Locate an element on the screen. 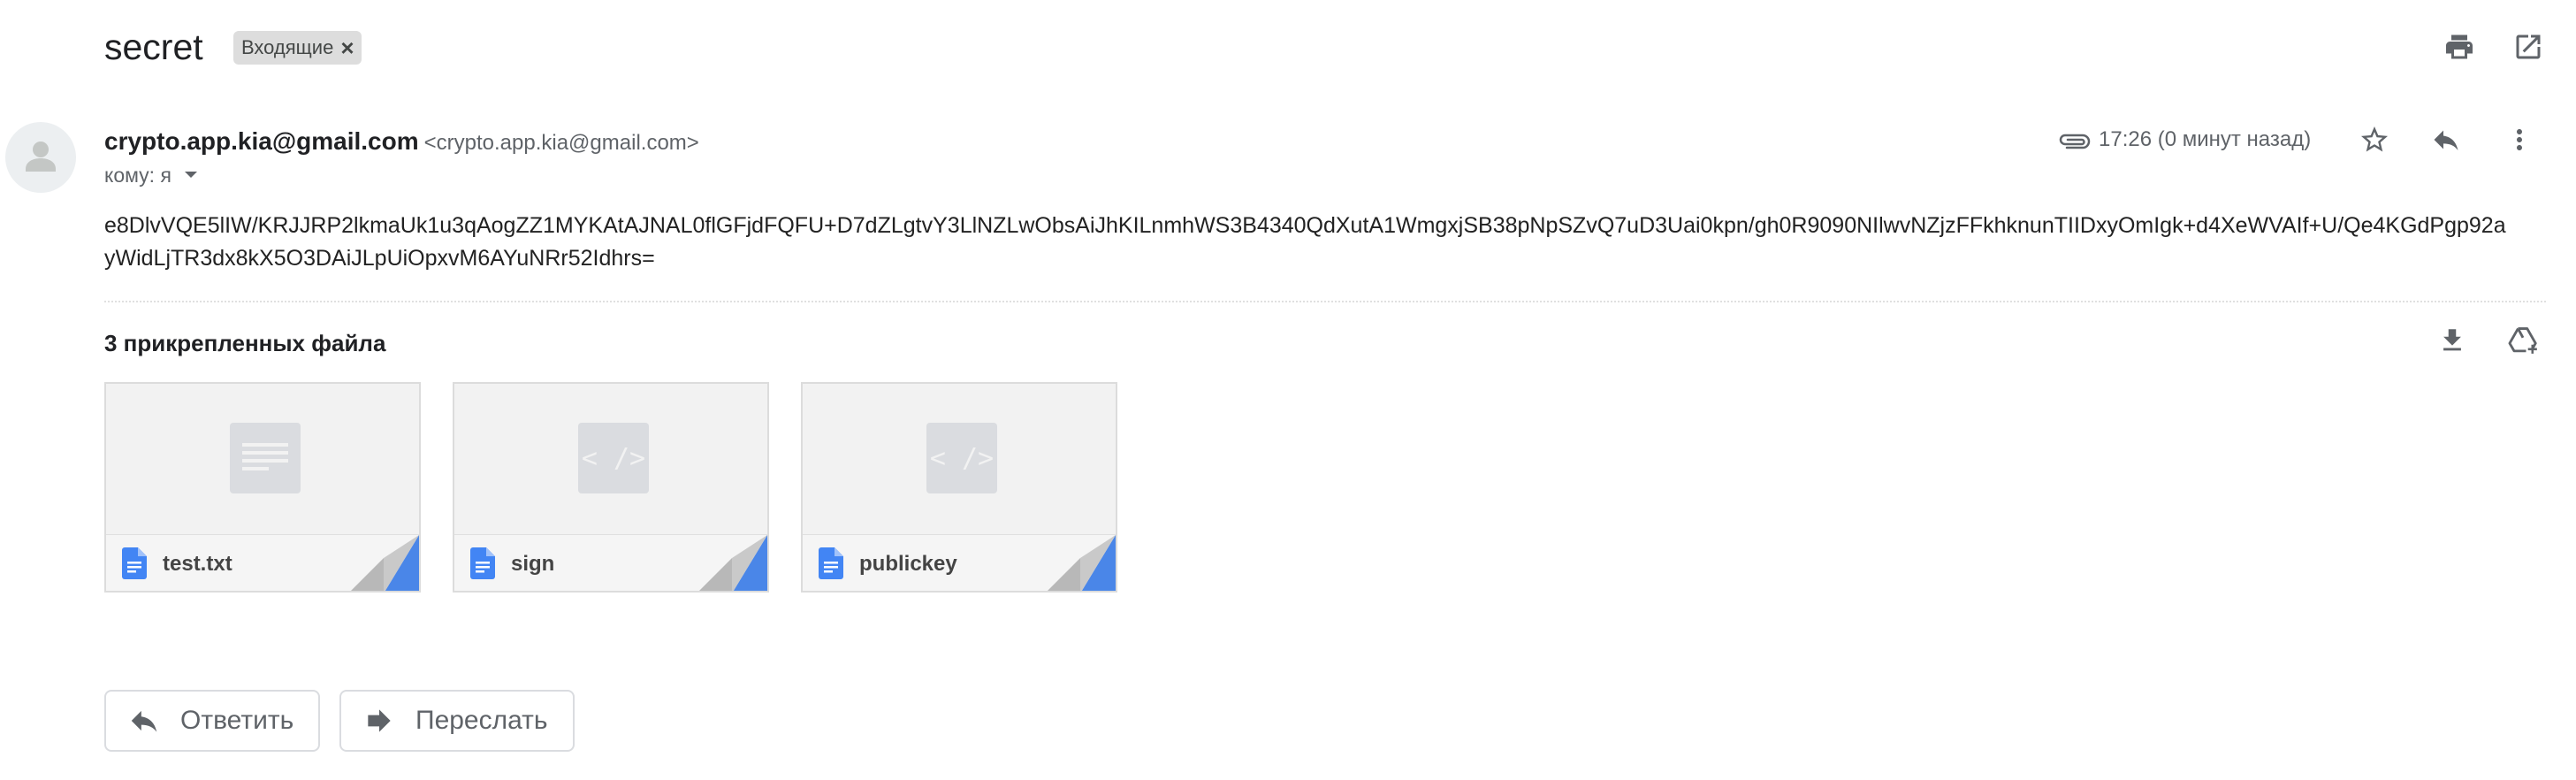 This screenshot has height=780, width=2576. person-icon is located at coordinates (41, 156).